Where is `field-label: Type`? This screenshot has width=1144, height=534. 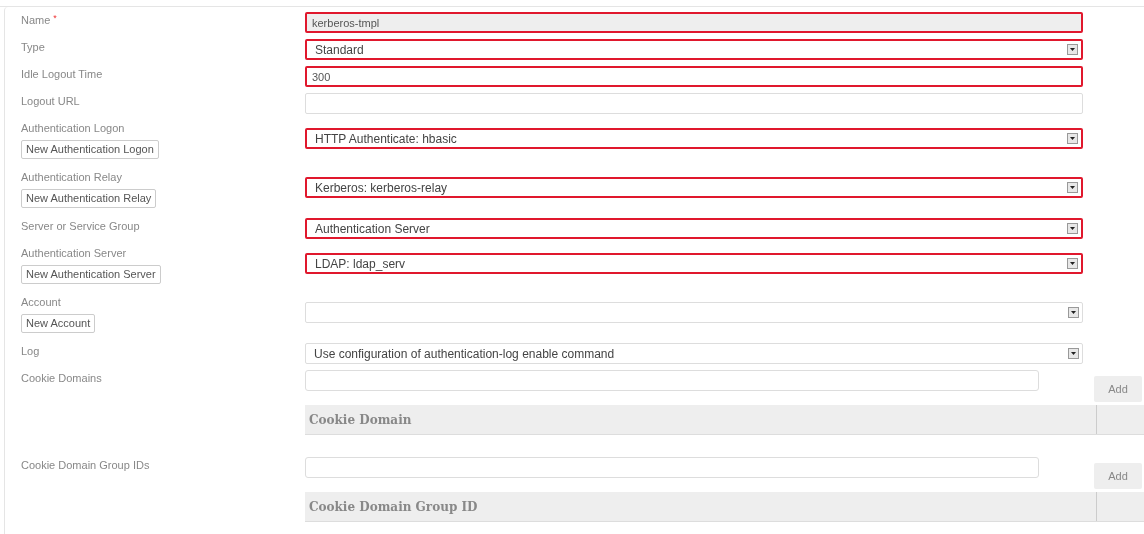 field-label: Type is located at coordinates (33, 47).